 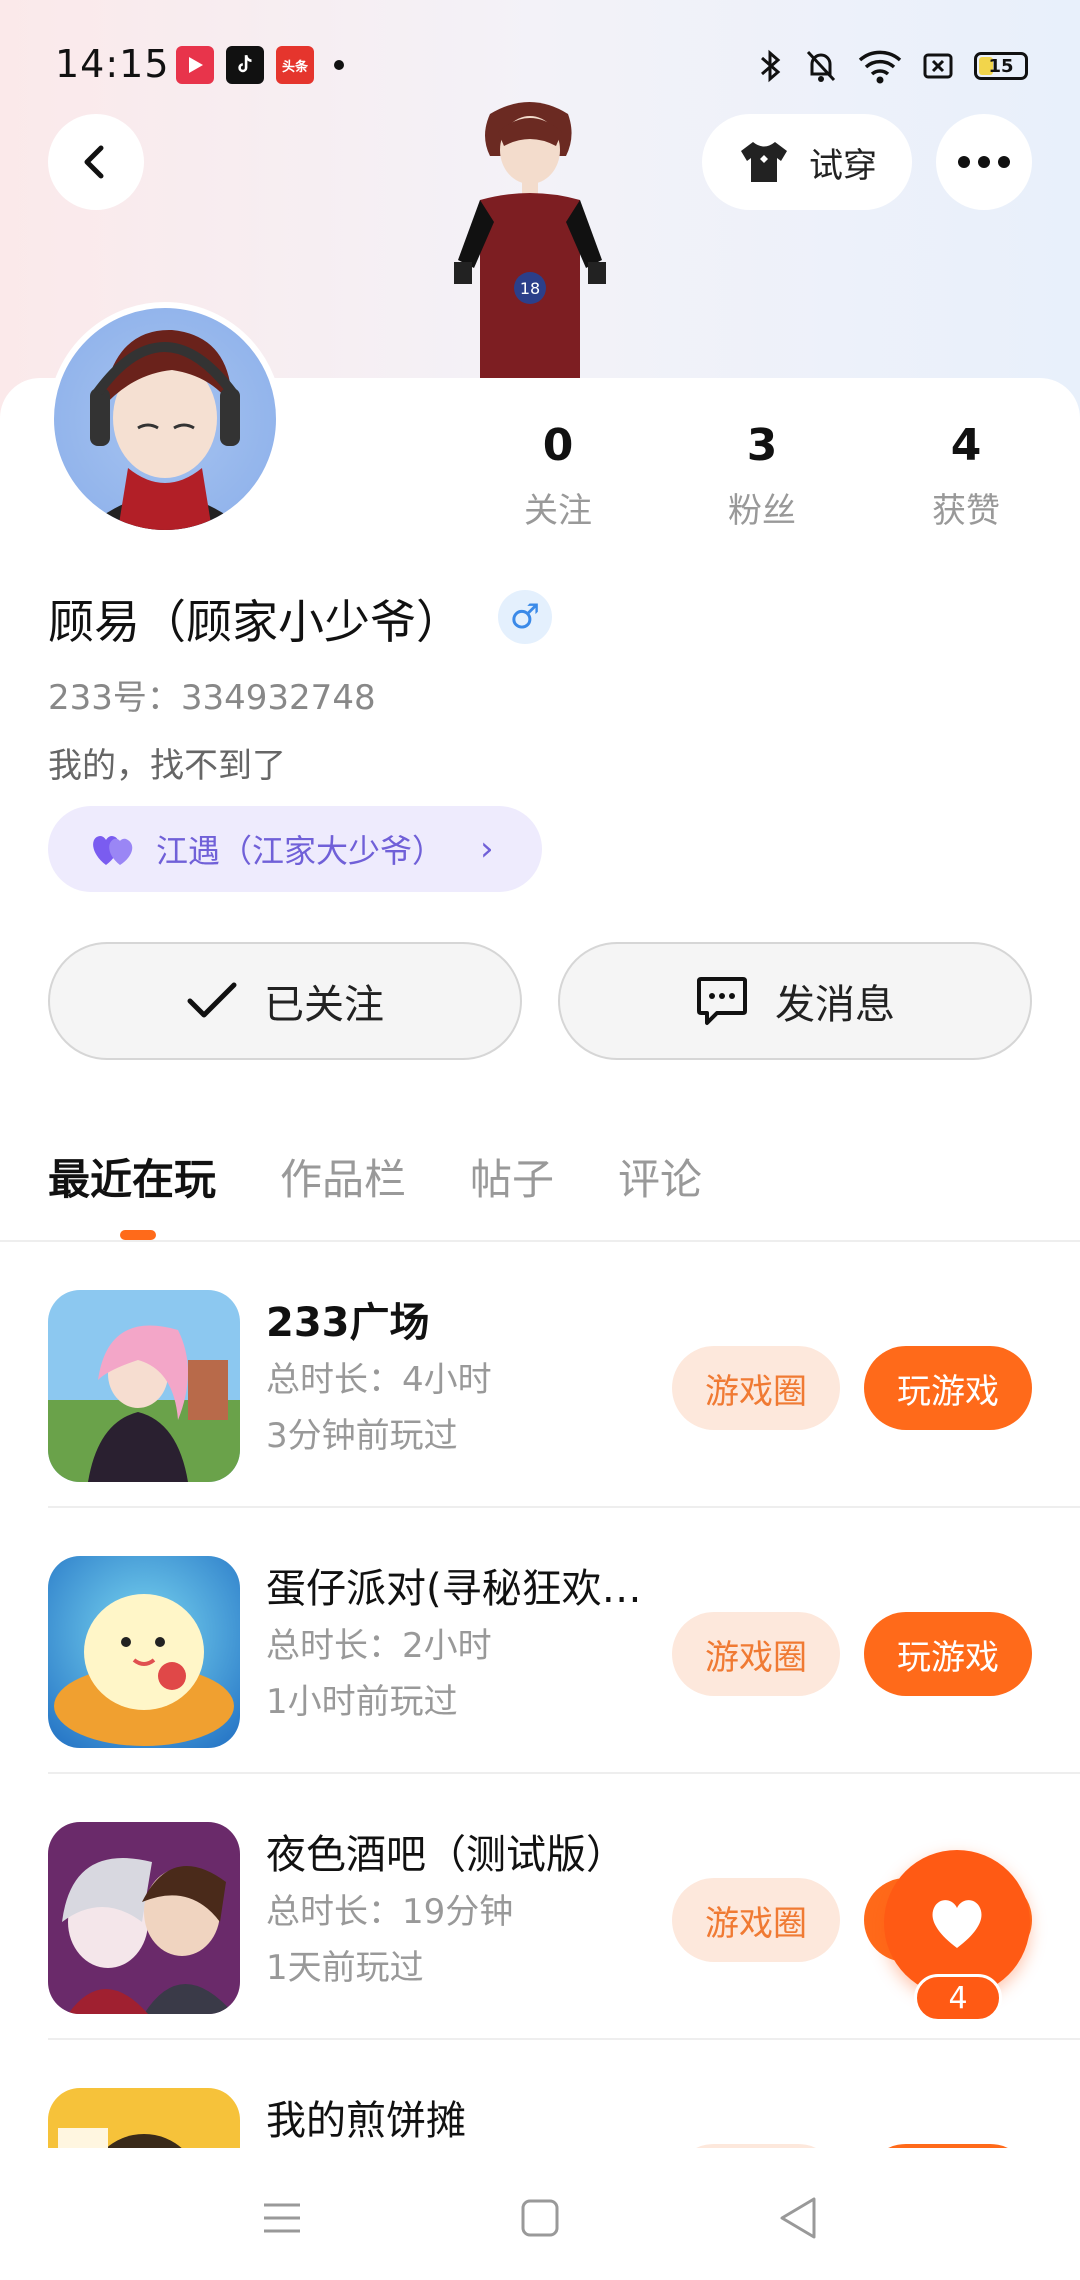 What do you see at coordinates (558, 445) in the screenshot?
I see `following-count: 0` at bounding box center [558, 445].